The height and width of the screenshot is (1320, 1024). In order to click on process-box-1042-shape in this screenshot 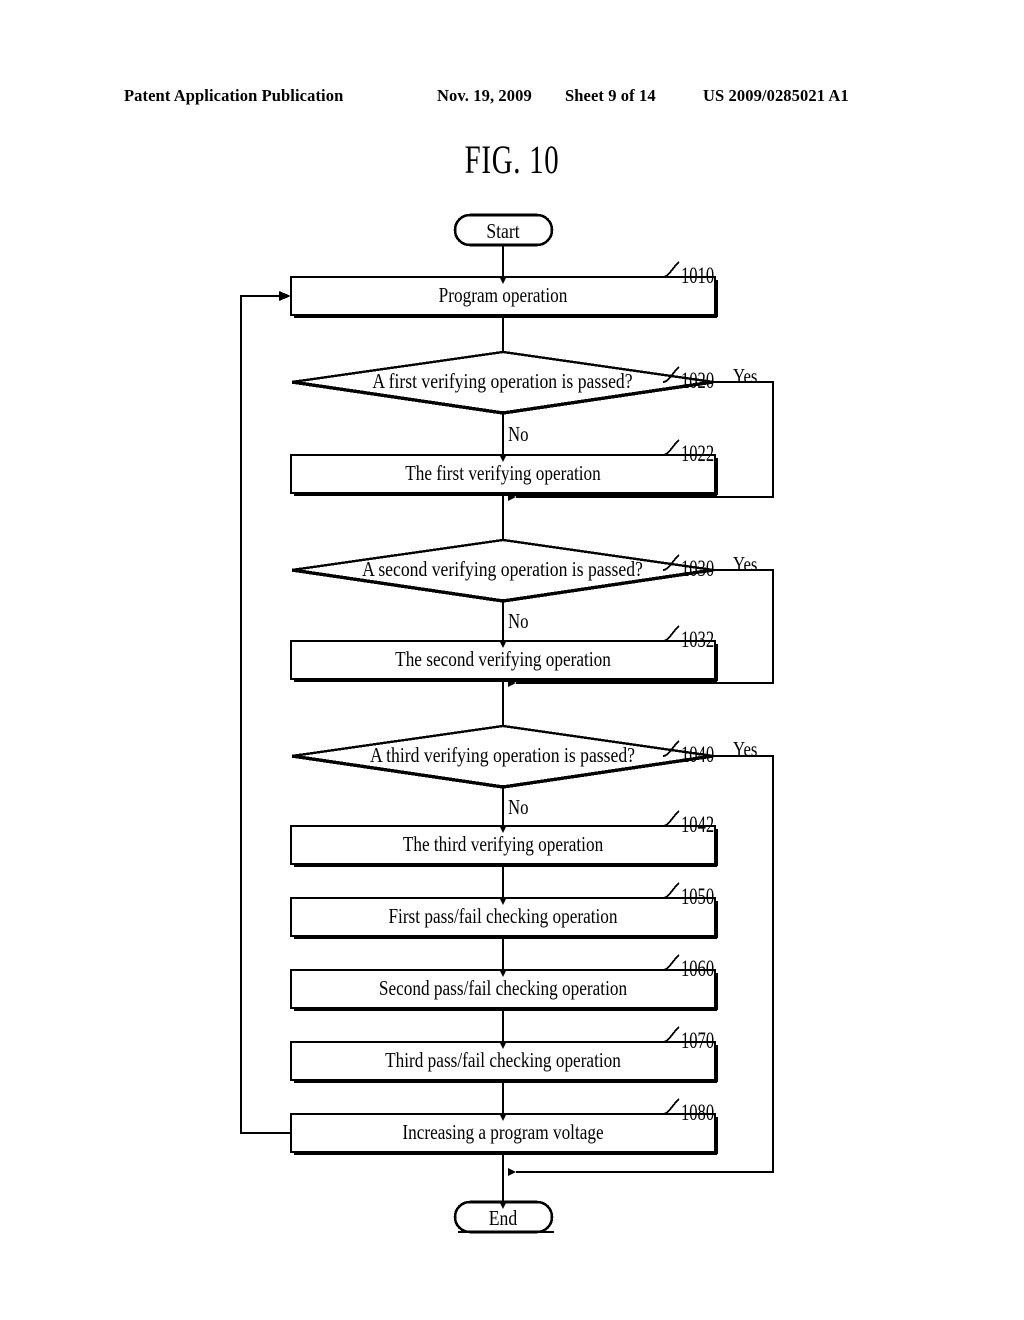, I will do `click(503, 845)`.